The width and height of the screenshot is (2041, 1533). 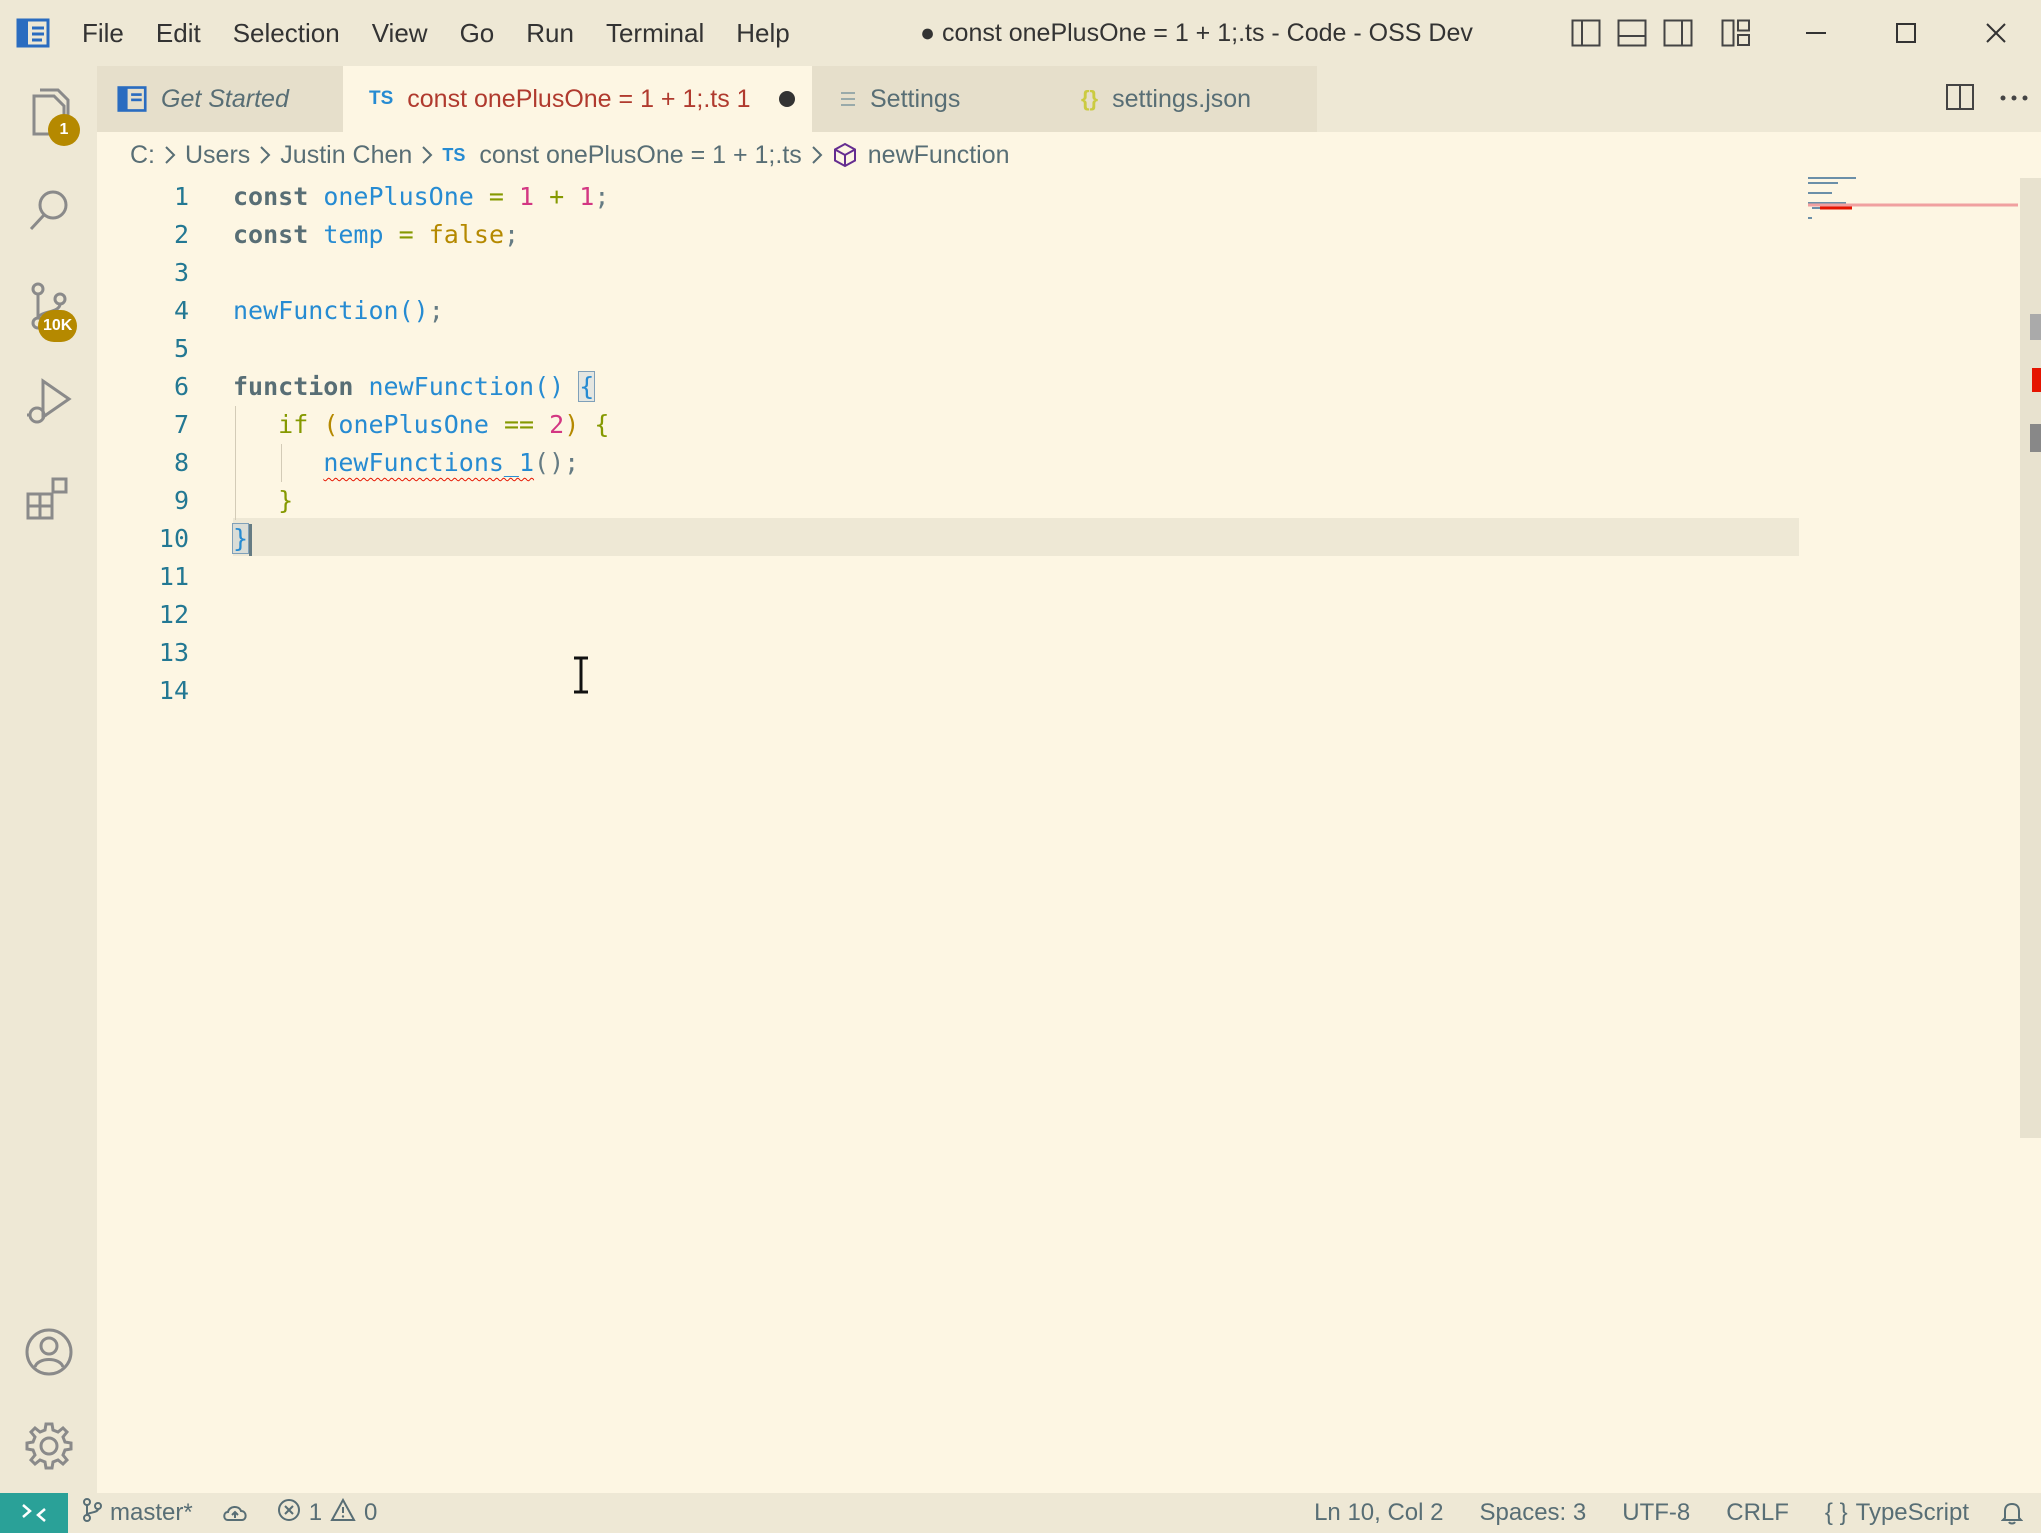 What do you see at coordinates (1656, 1513) in the screenshot?
I see `encoding: UTF-8` at bounding box center [1656, 1513].